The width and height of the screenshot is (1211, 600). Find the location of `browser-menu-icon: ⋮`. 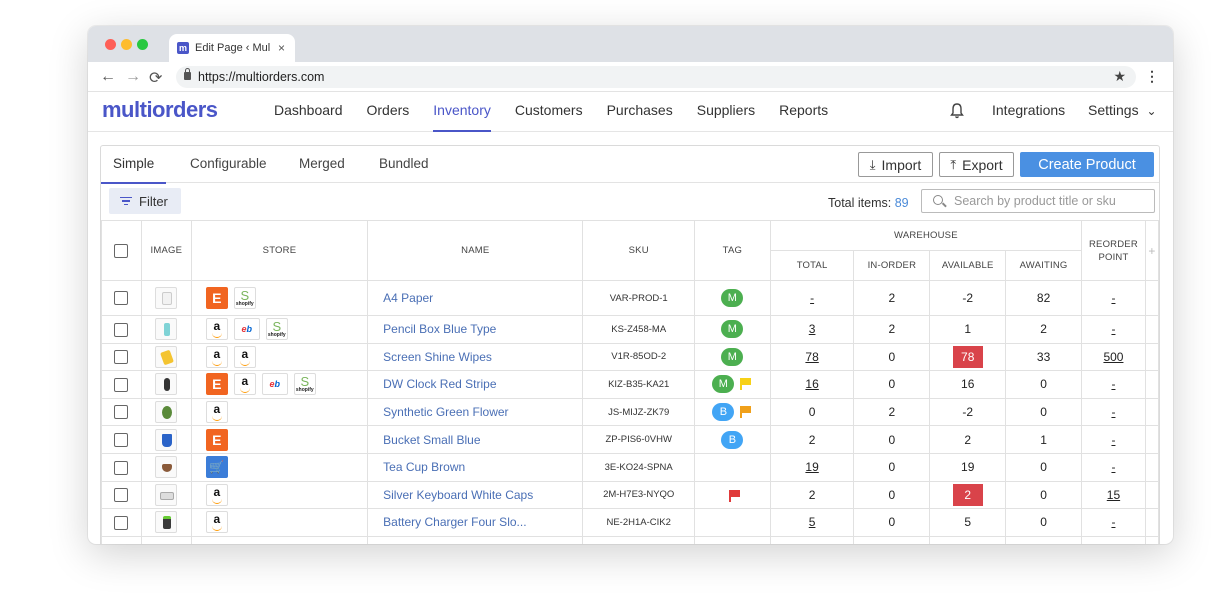

browser-menu-icon: ⋮ is located at coordinates (1152, 76).